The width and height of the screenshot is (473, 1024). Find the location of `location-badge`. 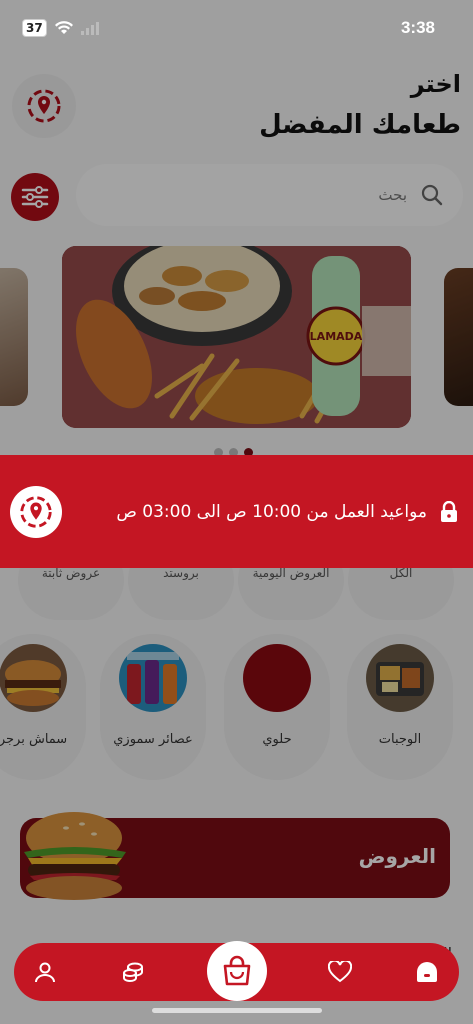

location-badge is located at coordinates (36, 511).